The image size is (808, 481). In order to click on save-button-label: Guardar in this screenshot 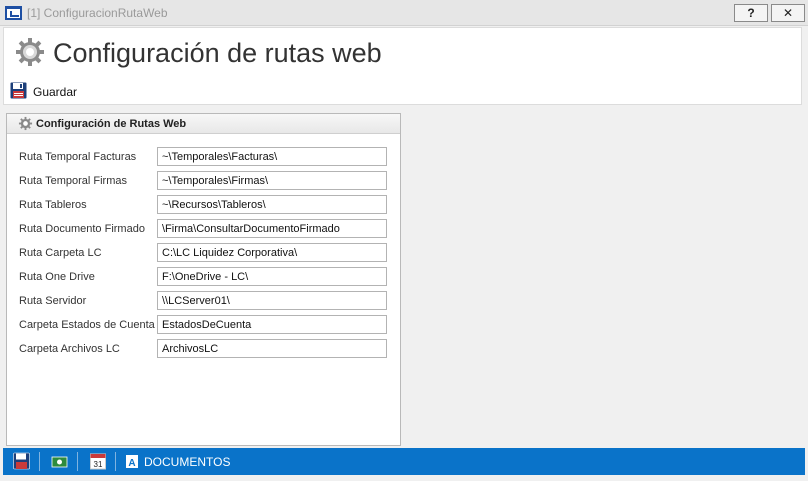, I will do `click(55, 92)`.